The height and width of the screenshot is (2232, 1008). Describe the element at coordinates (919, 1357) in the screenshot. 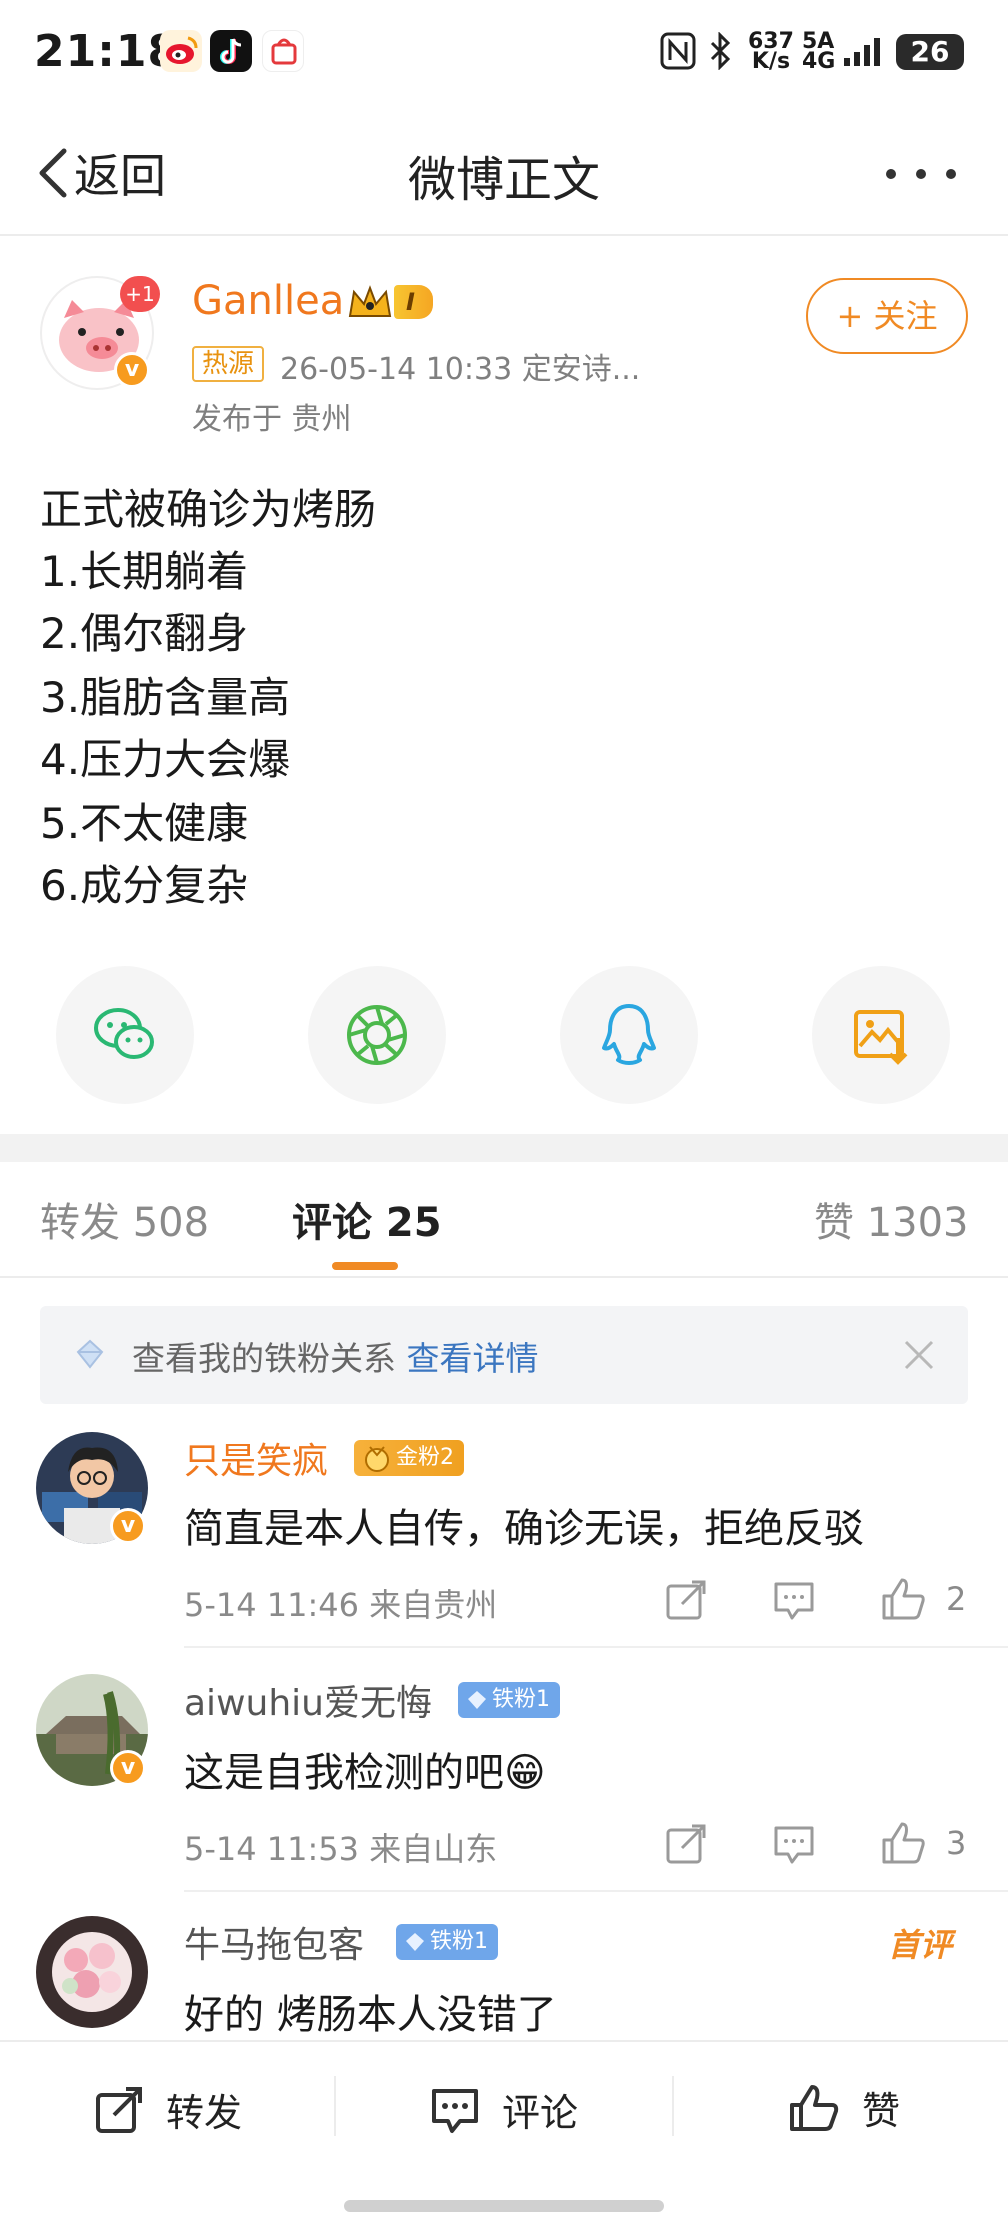

I see `close-icon` at that location.